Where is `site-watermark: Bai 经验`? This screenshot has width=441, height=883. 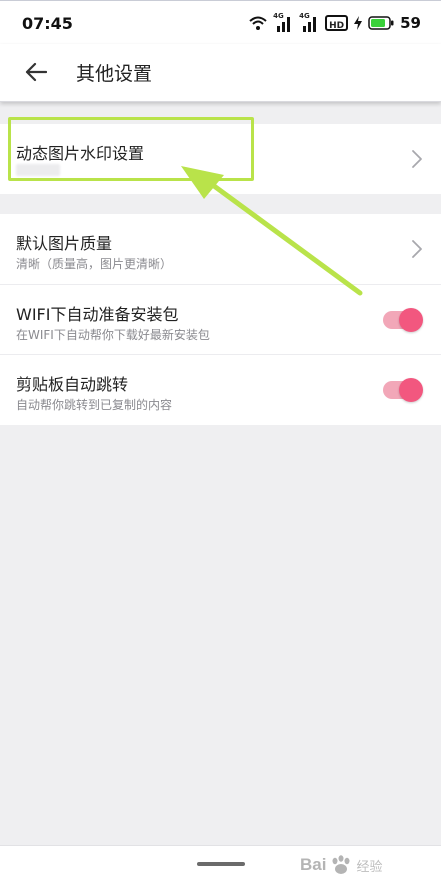 site-watermark: Bai 经验 is located at coordinates (341, 865).